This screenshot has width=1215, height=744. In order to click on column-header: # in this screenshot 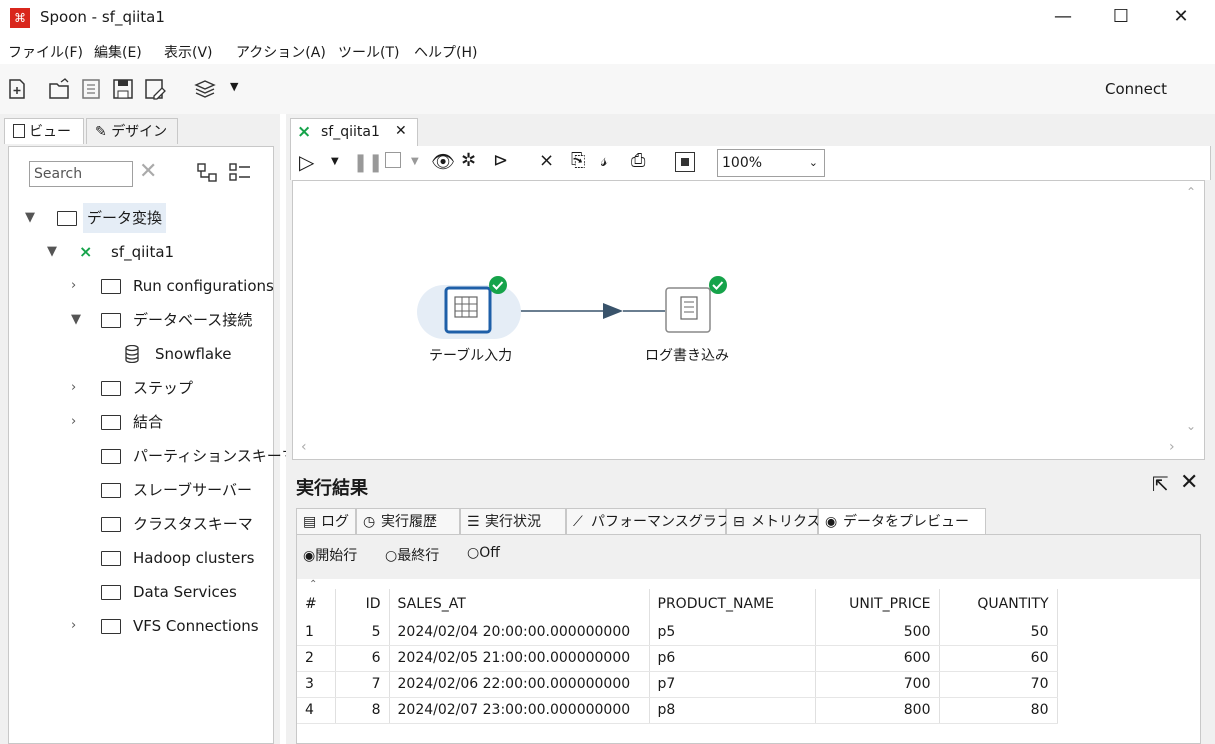, I will do `click(316, 604)`.